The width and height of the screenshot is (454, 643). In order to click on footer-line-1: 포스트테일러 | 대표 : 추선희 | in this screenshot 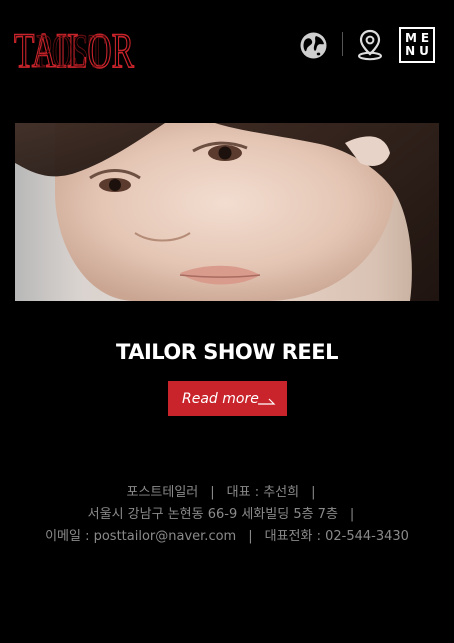, I will do `click(227, 493)`.